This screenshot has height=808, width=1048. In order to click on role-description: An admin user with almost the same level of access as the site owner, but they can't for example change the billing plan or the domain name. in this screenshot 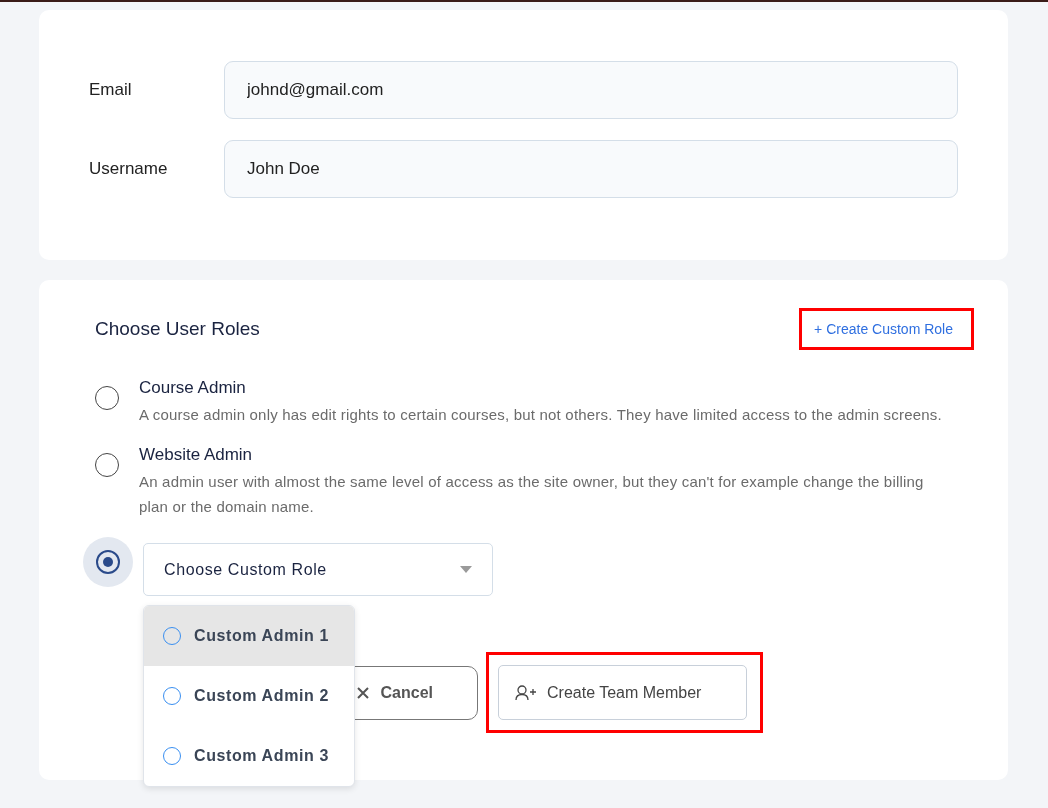, I will do `click(532, 494)`.